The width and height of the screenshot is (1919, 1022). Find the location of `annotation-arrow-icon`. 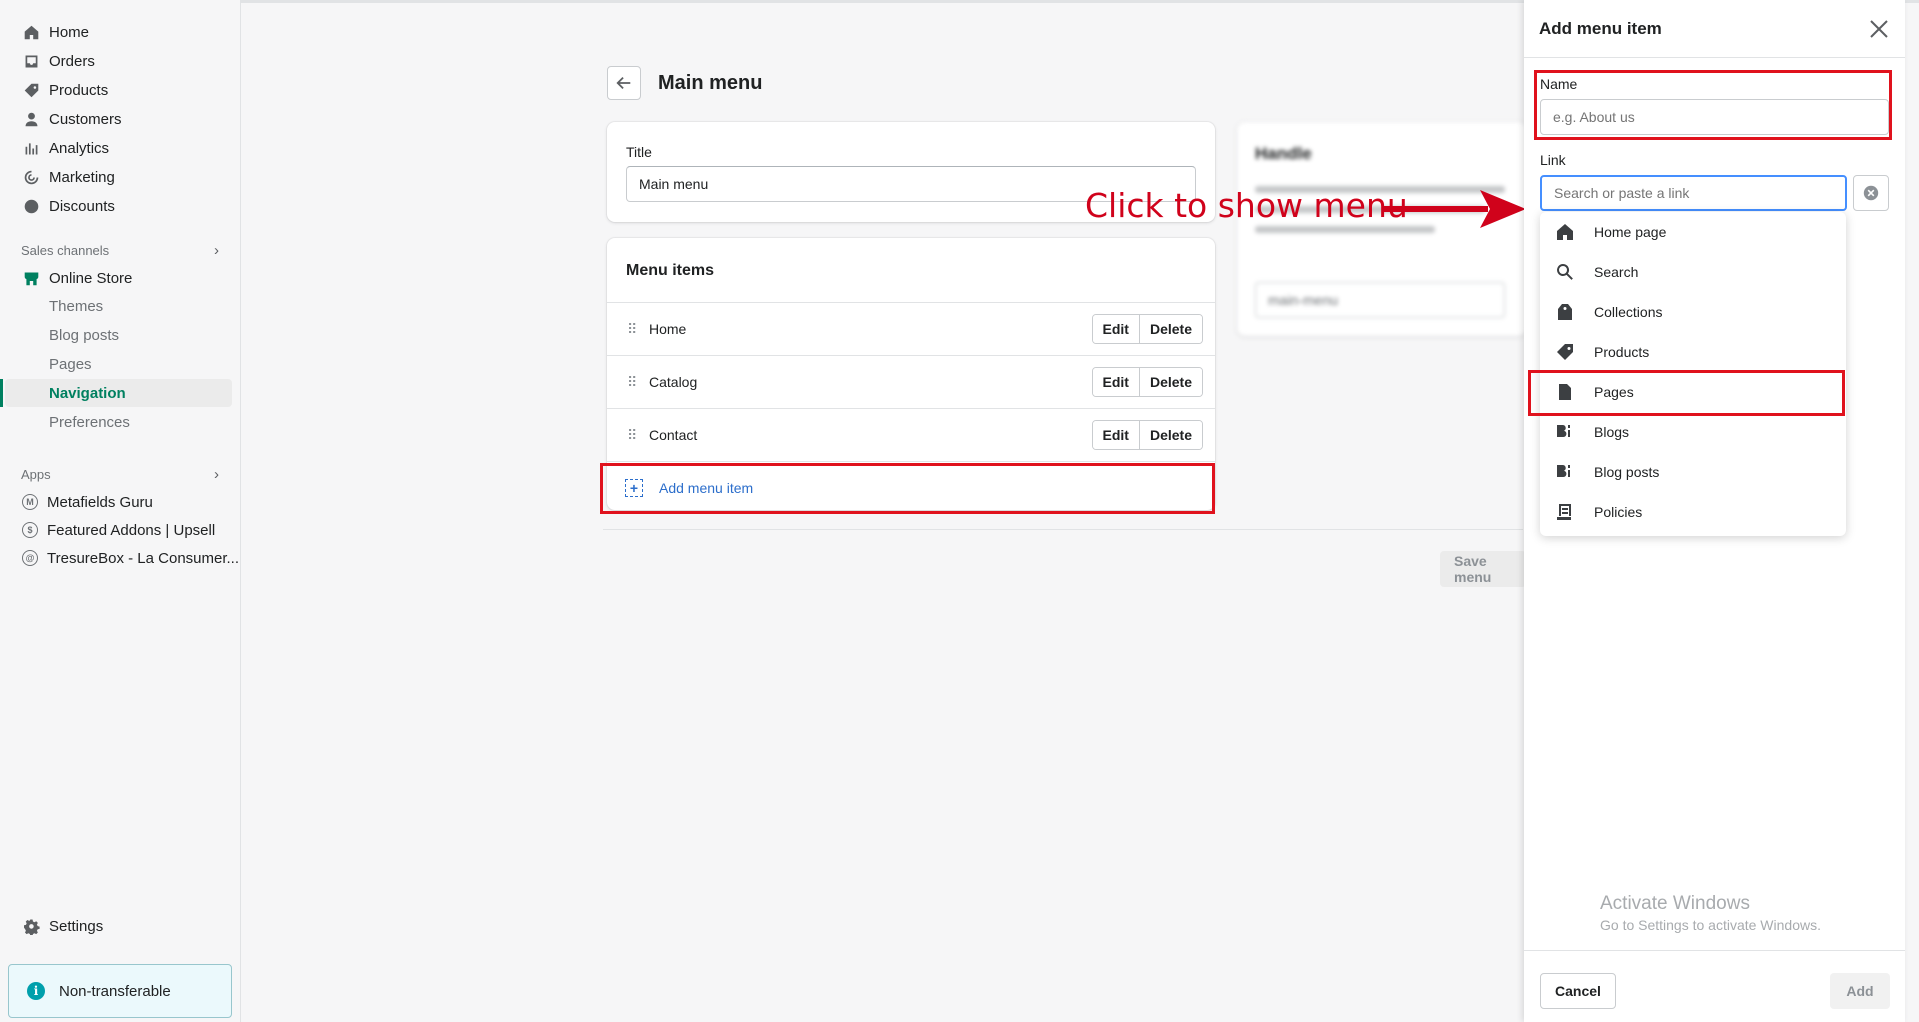

annotation-arrow-icon is located at coordinates (1454, 209).